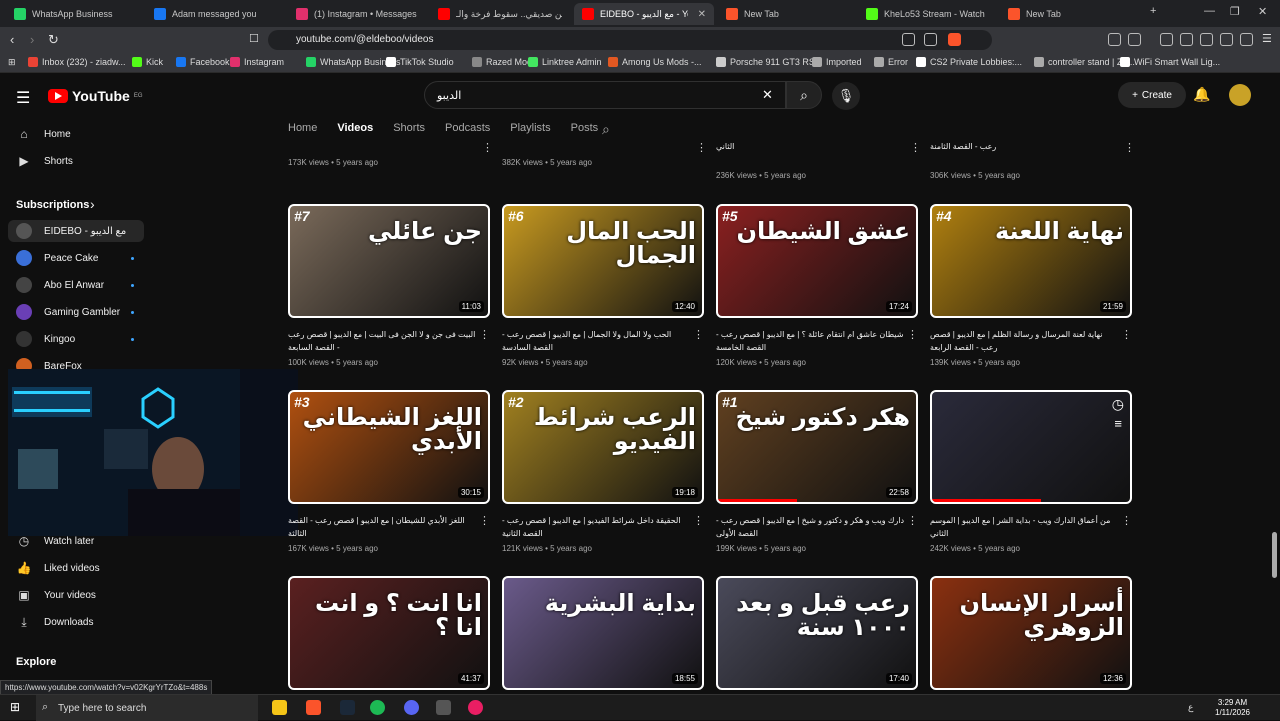  What do you see at coordinates (52, 205) in the screenshot?
I see `subscriptions-heading: Subscriptions` at bounding box center [52, 205].